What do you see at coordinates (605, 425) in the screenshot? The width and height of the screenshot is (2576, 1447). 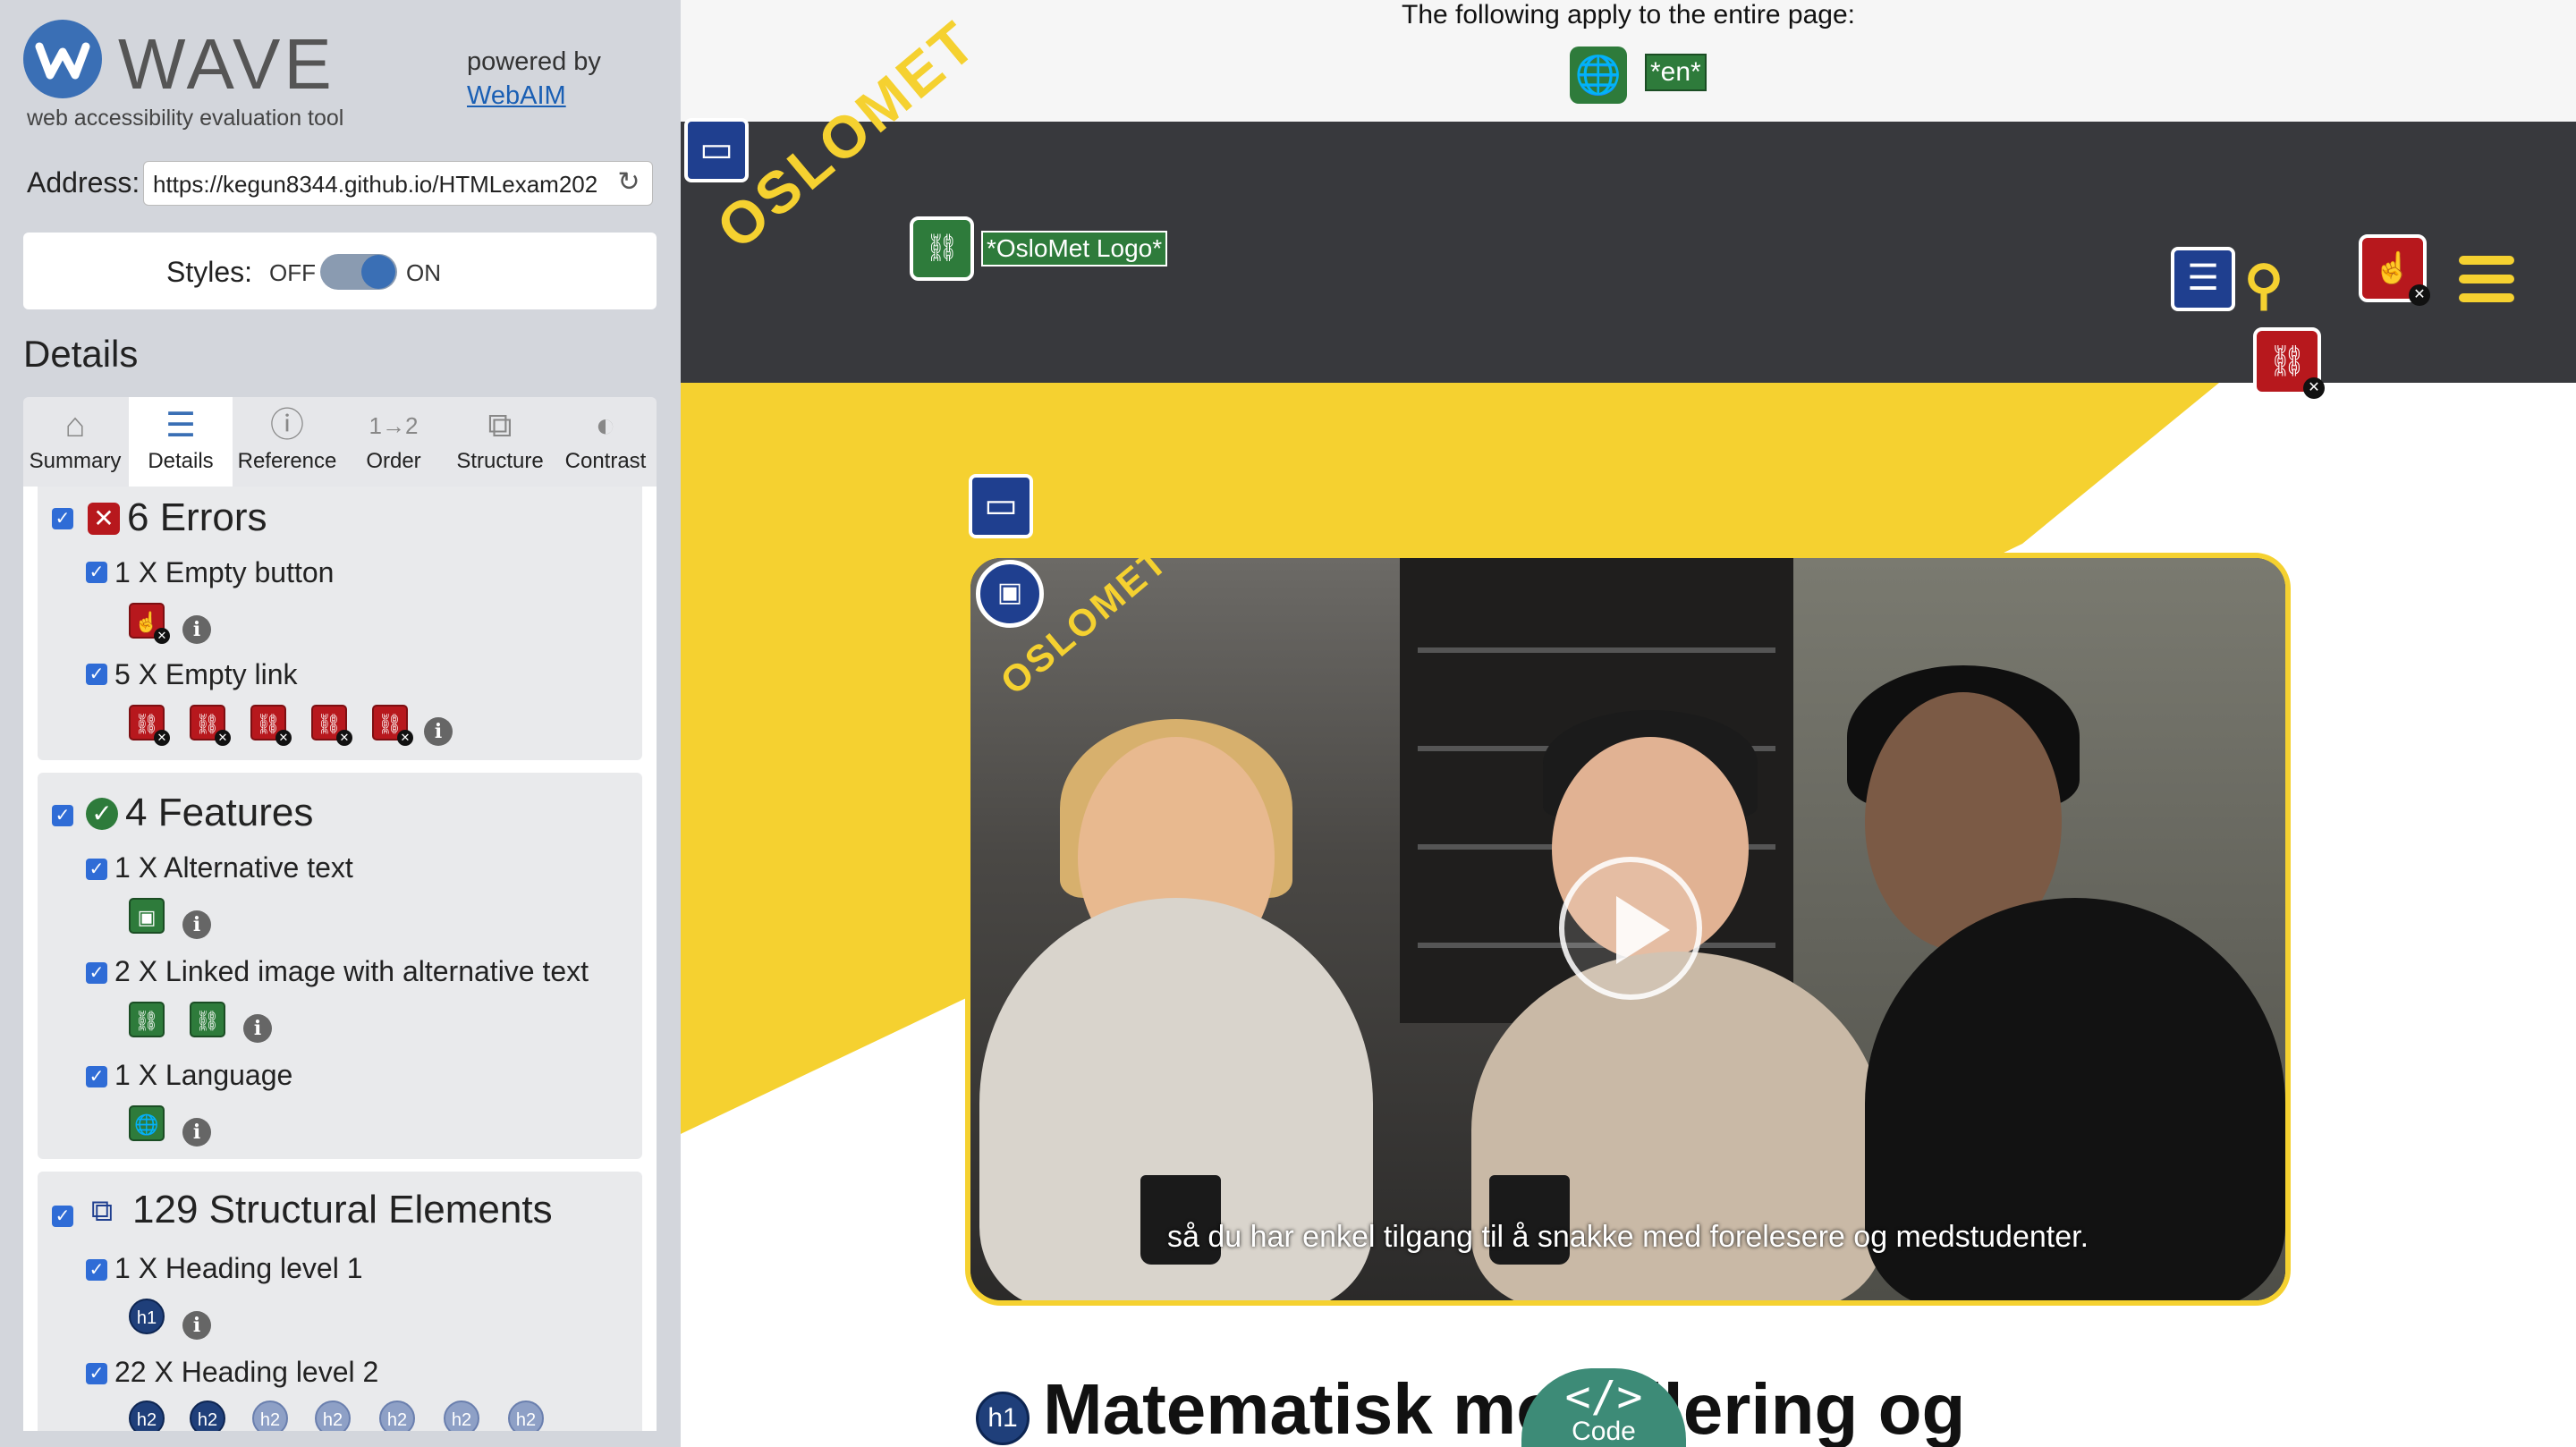 I see `contrast-icon: ◐` at bounding box center [605, 425].